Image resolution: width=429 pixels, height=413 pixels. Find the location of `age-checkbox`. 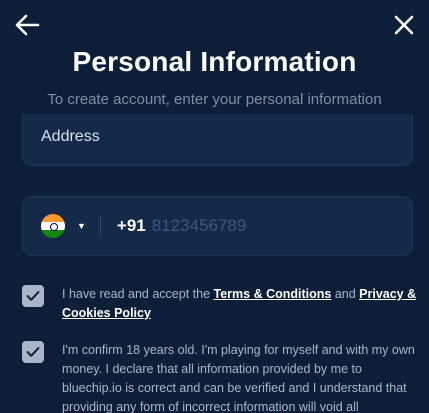

age-checkbox is located at coordinates (33, 352).